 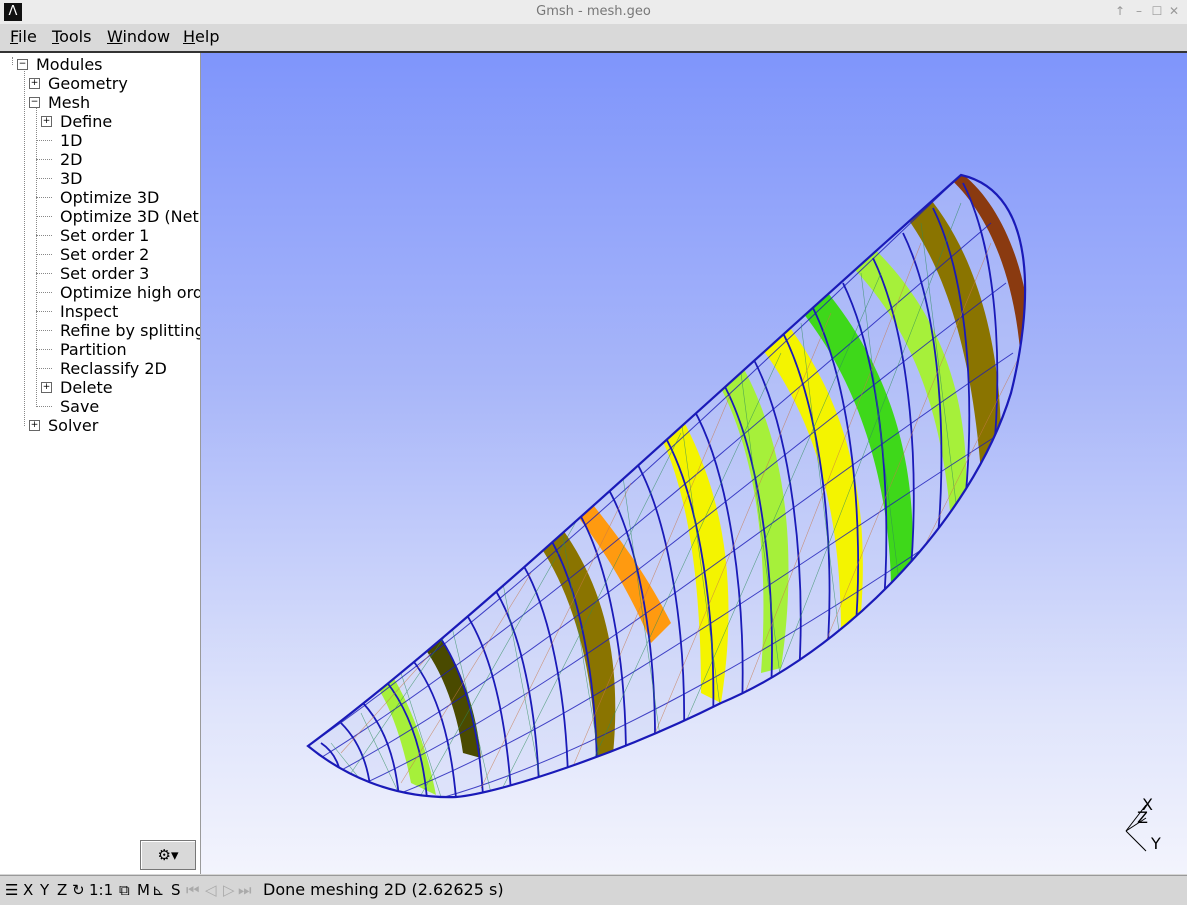 I want to click on menu-window: Window, so click(x=138, y=37).